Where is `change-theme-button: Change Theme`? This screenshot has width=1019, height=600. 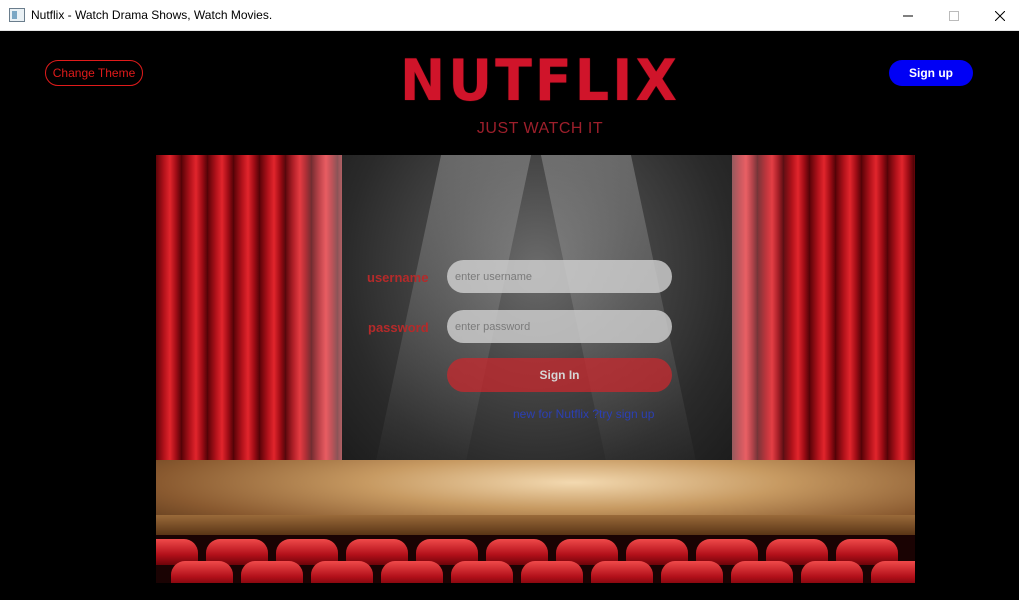
change-theme-button: Change Theme is located at coordinates (94, 73).